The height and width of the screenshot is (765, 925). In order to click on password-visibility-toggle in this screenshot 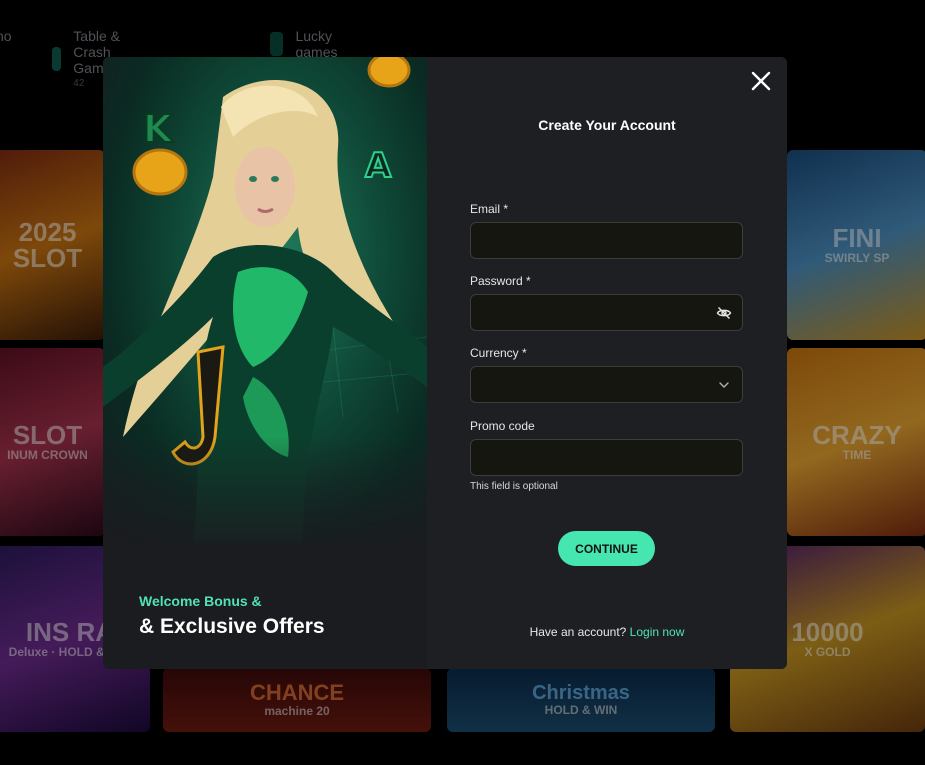, I will do `click(724, 313)`.